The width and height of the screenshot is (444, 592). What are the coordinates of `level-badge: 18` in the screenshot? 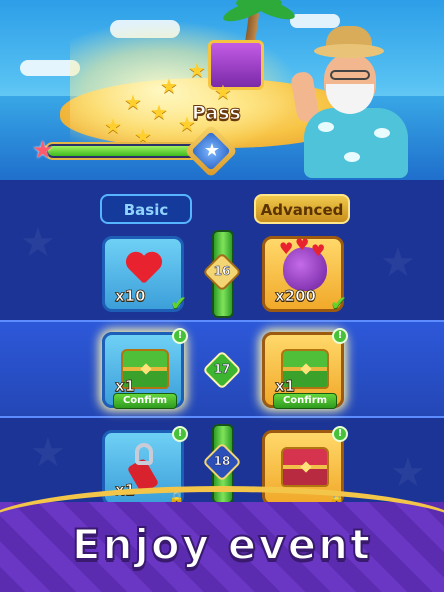 It's located at (222, 462).